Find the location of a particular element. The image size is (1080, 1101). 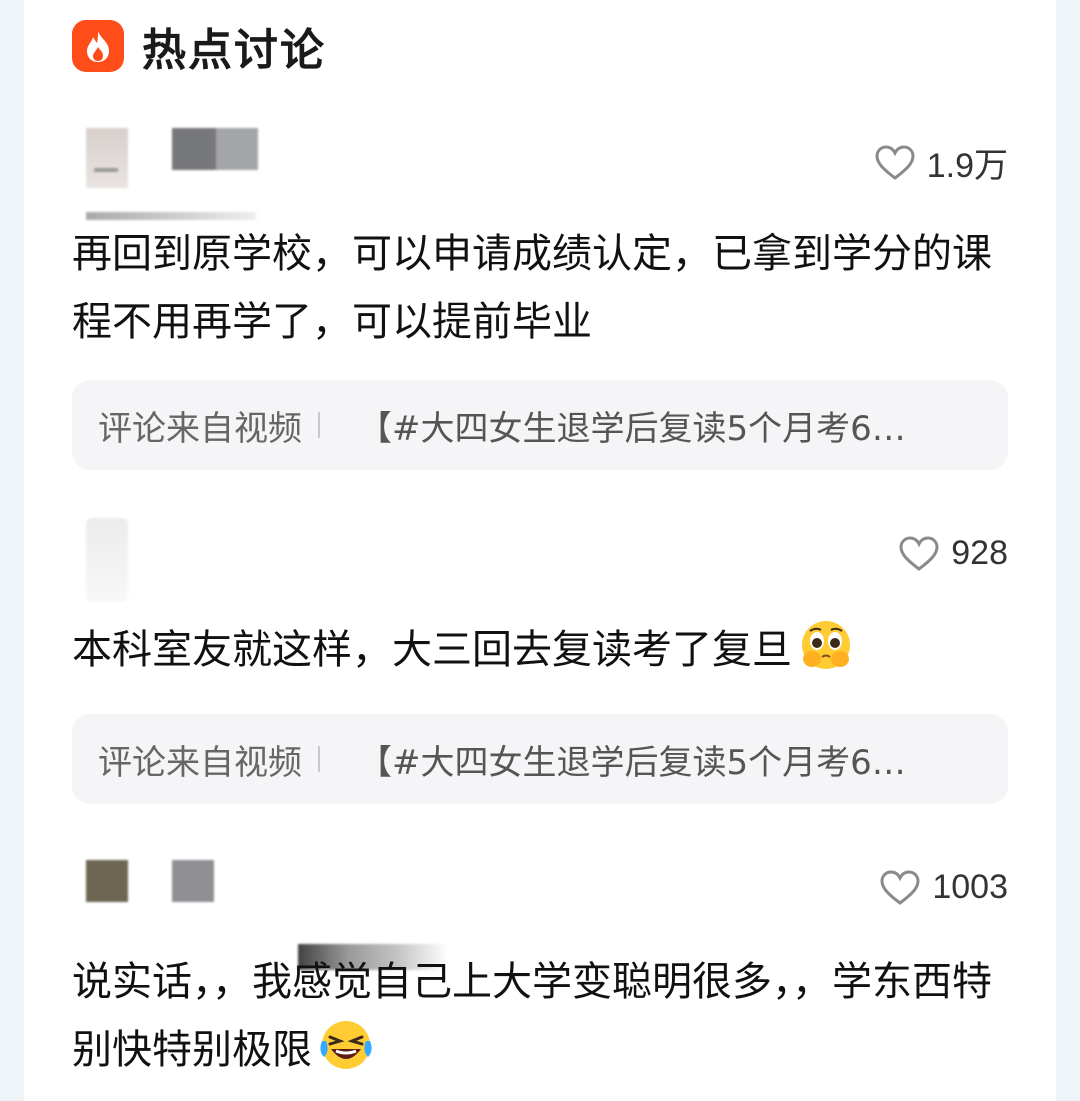

section-title: 热点讨论 is located at coordinates (234, 50).